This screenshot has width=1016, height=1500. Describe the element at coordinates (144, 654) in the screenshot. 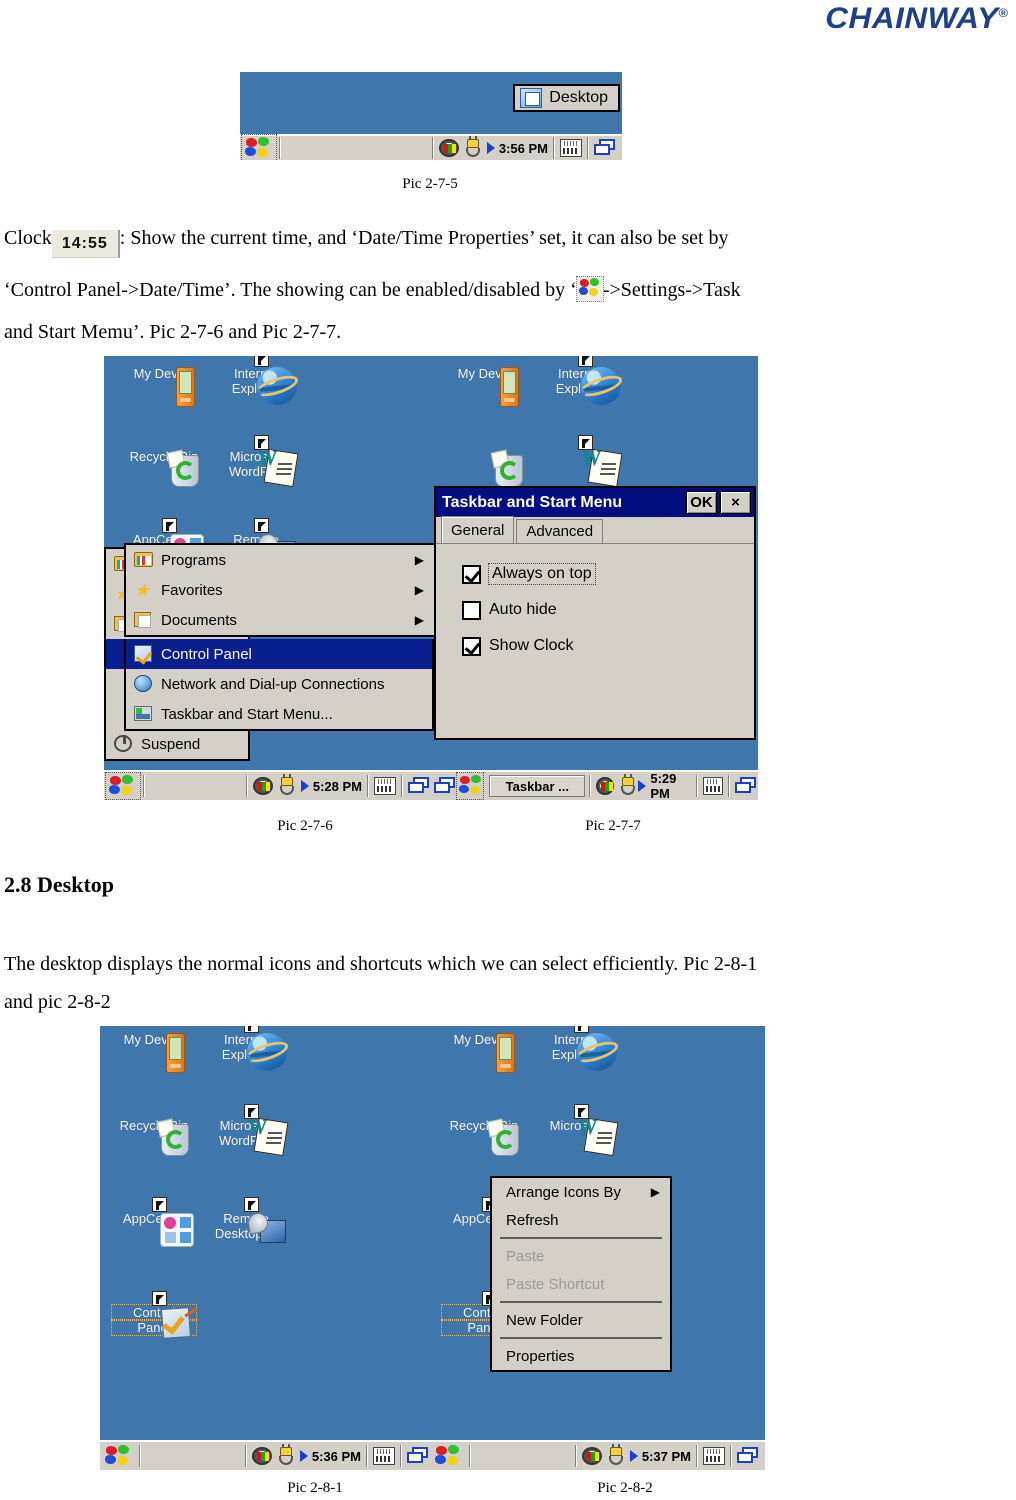

I see `control-panel-icon` at that location.